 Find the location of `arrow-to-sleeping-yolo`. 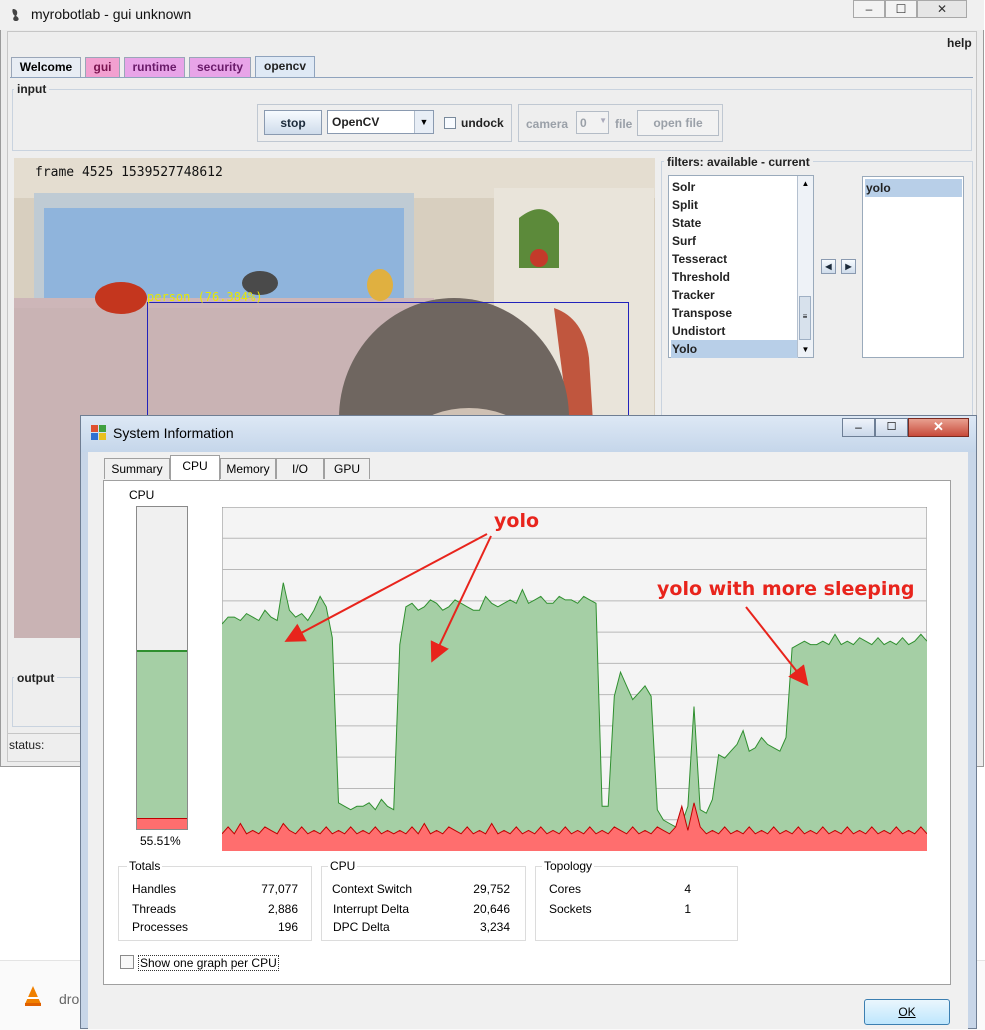

arrow-to-sleeping-yolo is located at coordinates (777, 646).